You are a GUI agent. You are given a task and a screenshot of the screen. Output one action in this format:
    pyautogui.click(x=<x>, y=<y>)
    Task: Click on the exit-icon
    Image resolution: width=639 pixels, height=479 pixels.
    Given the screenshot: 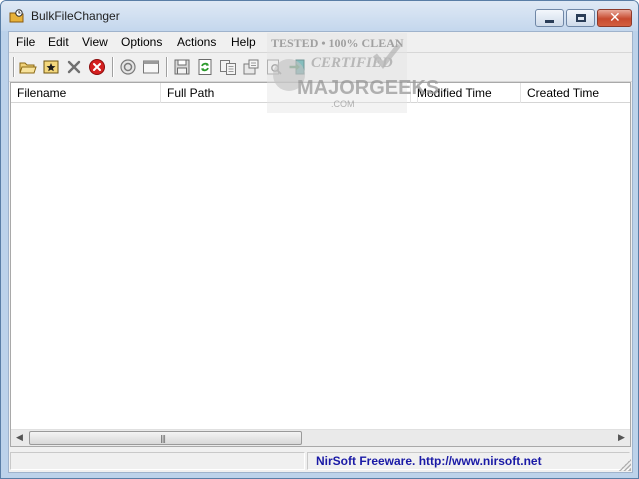 What is the action you would take?
    pyautogui.click(x=297, y=67)
    